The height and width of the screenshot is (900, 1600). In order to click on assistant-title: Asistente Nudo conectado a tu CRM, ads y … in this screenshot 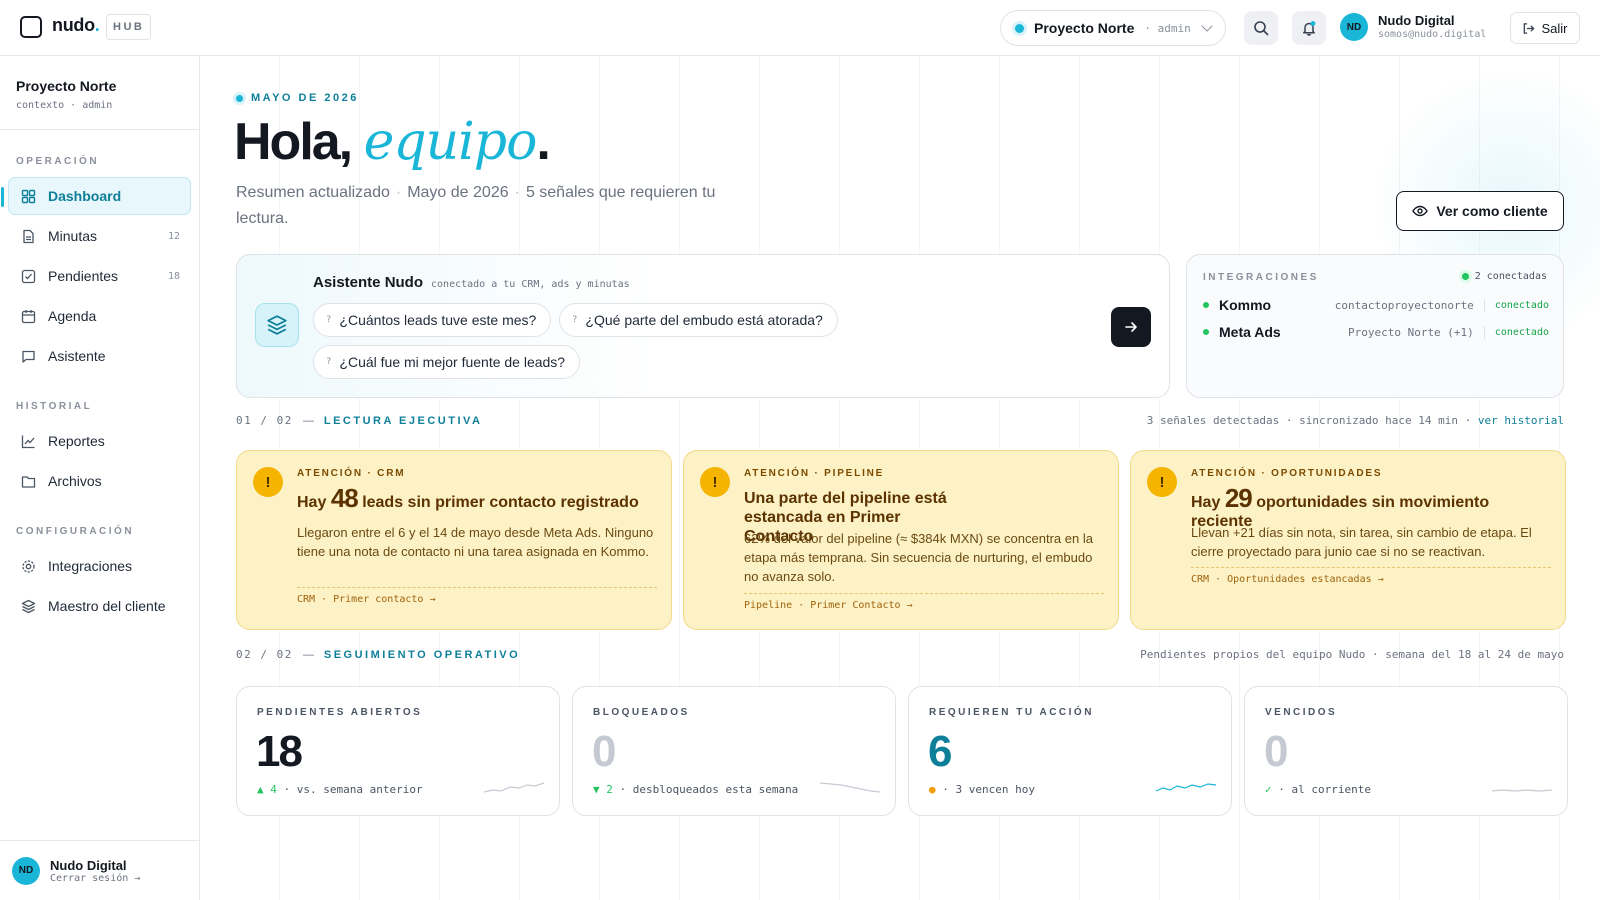, I will do `click(471, 282)`.